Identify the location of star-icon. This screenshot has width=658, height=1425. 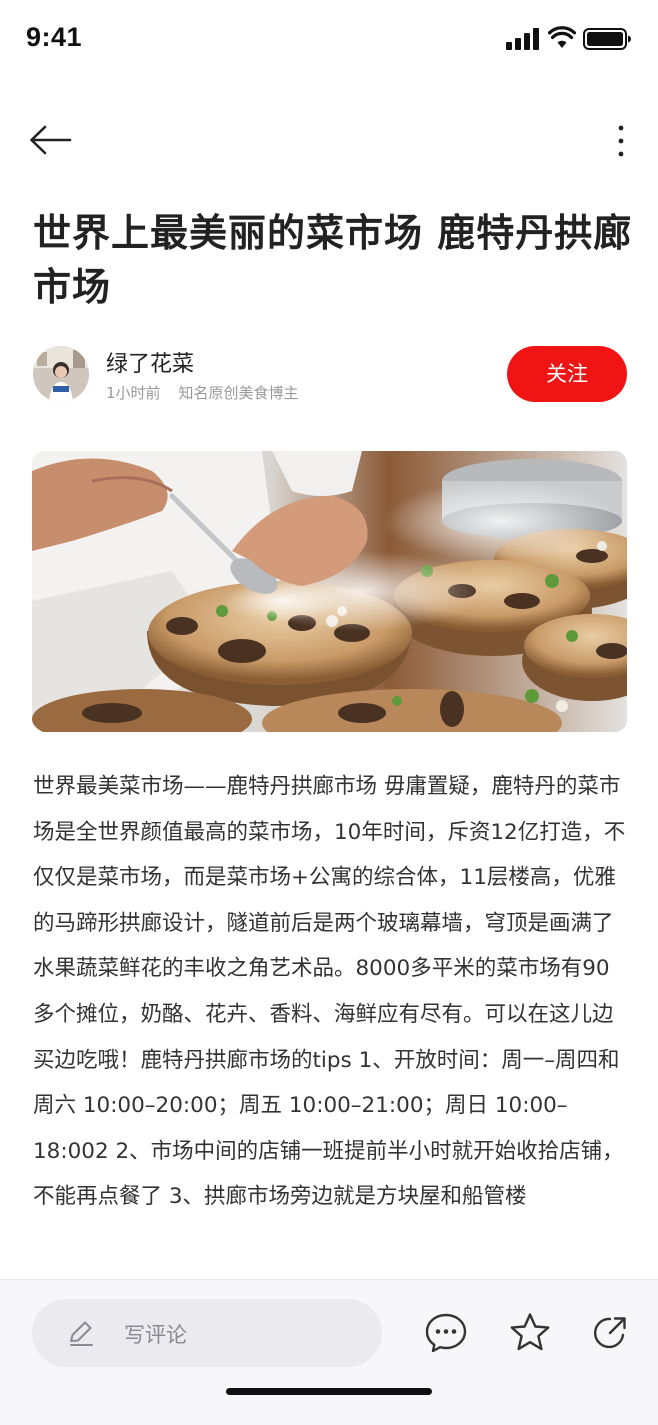
(530, 1333).